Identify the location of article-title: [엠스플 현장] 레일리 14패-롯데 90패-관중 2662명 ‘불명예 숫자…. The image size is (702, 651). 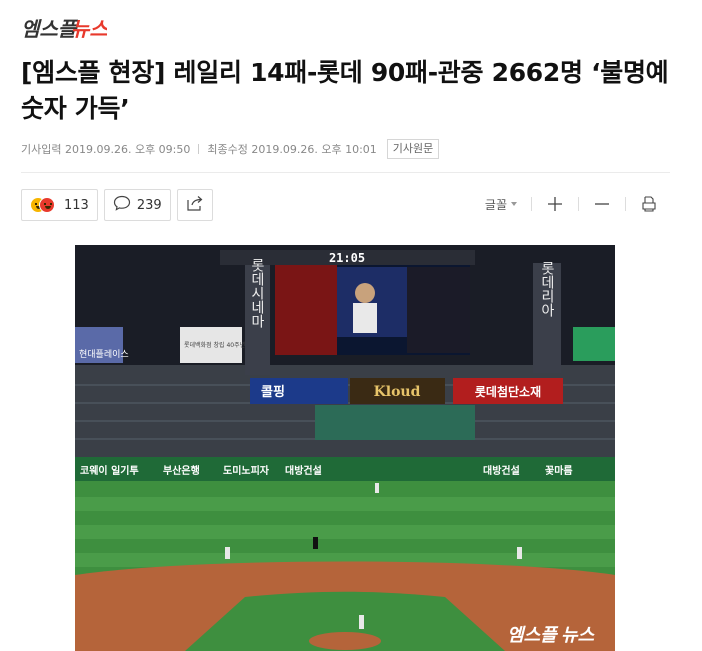
(345, 90).